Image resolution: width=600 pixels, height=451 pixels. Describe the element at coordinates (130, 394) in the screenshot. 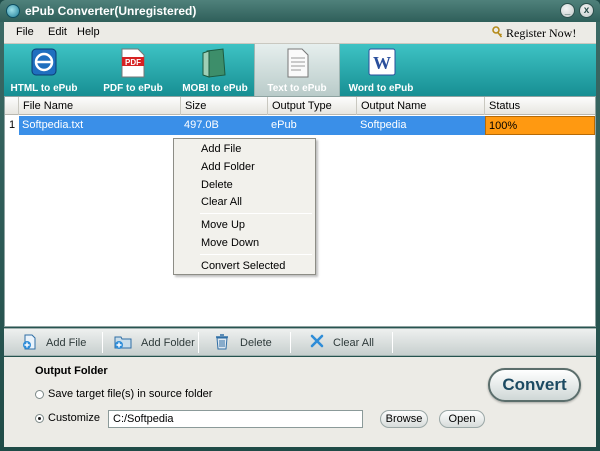

I see `source-folder-option-label: Save target file(s) in source folder` at that location.